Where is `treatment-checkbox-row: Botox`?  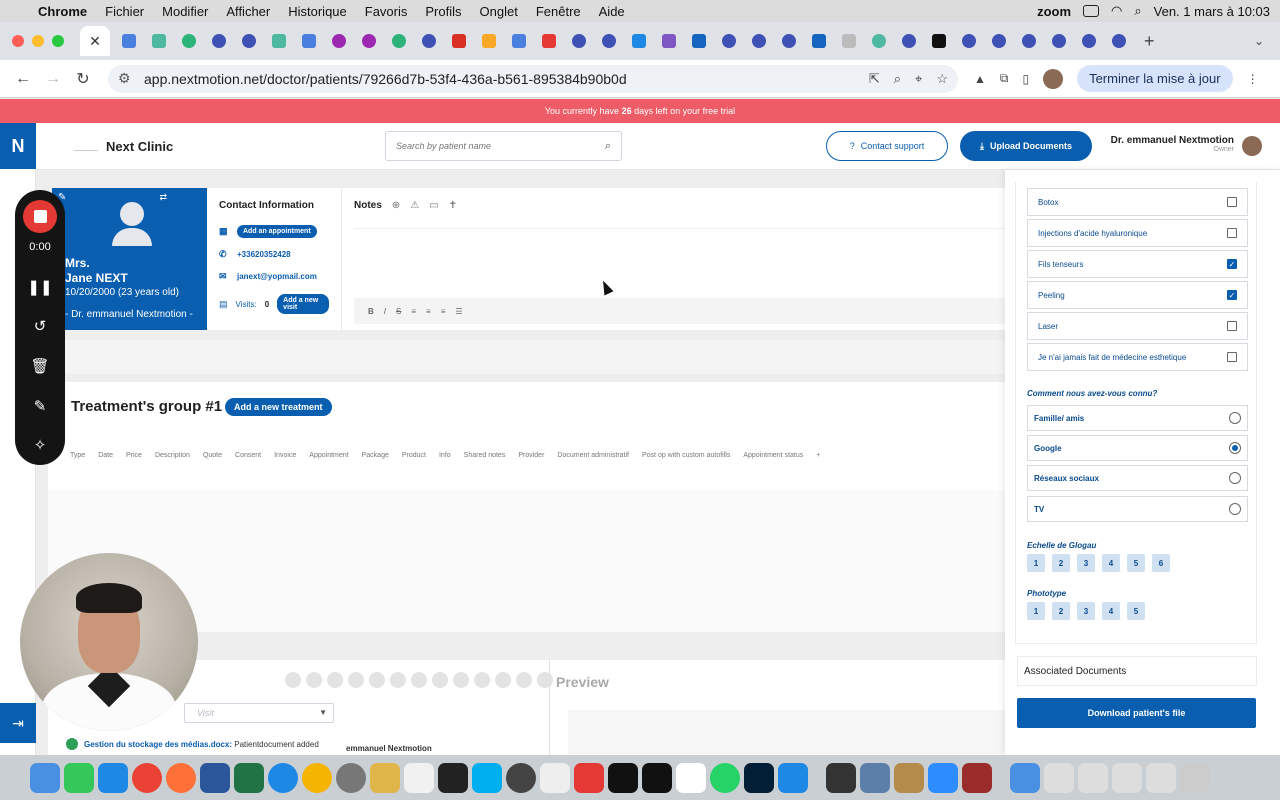
treatment-checkbox-row: Botox is located at coordinates (1137, 202).